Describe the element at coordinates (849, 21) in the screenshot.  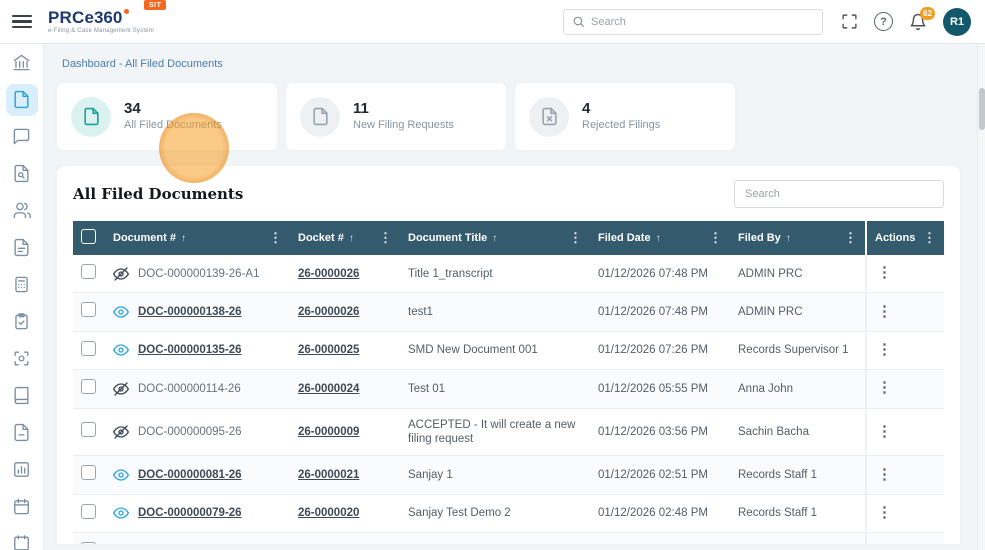
I see `fullscreen-icon` at that location.